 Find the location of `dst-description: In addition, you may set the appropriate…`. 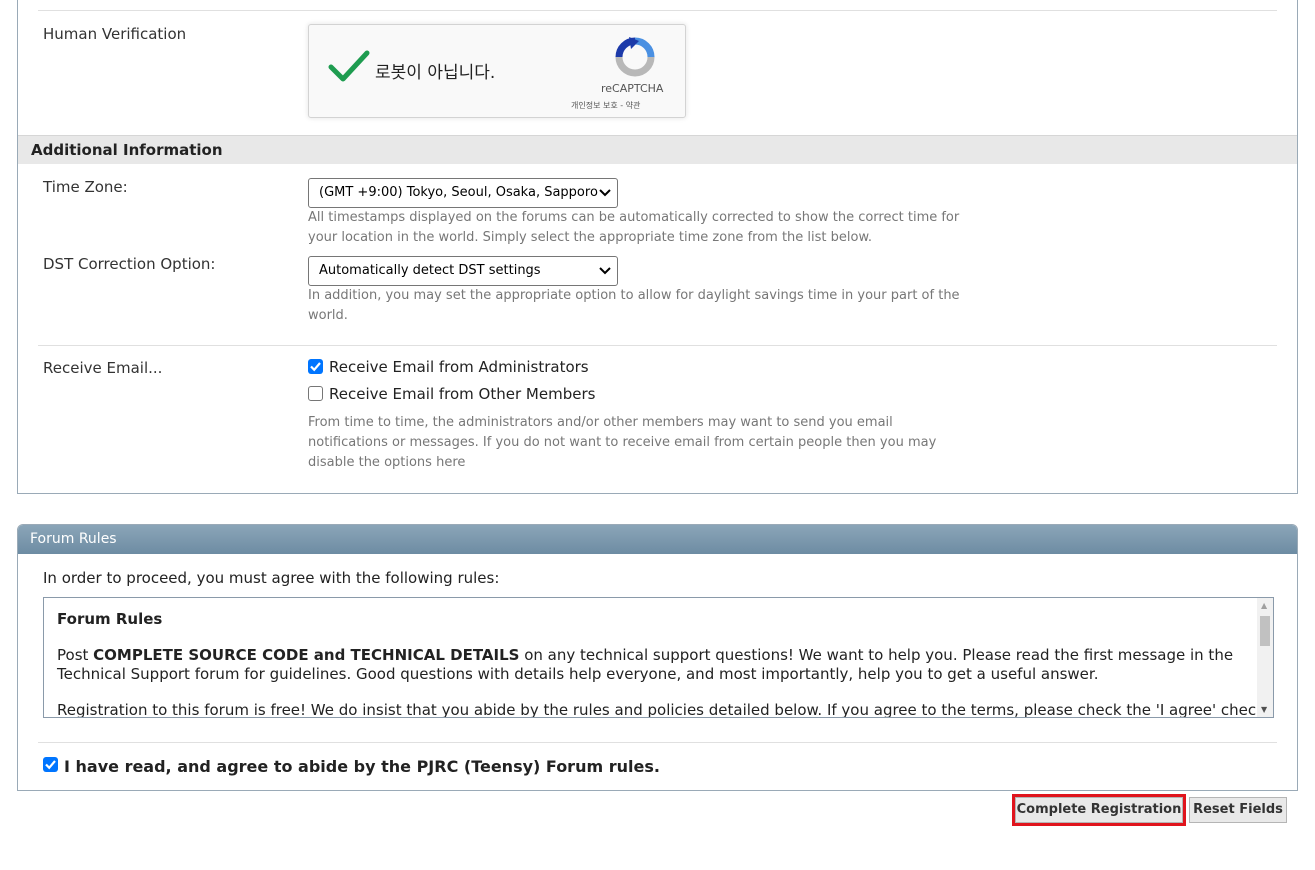

dst-description: In addition, you may set the appropriate… is located at coordinates (634, 306).